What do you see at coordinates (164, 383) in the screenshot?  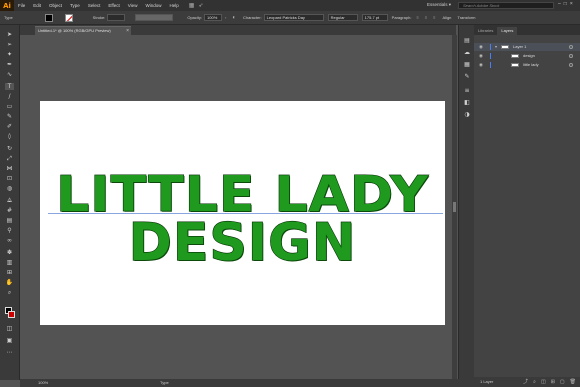 I see `current-tool-status: Type` at bounding box center [164, 383].